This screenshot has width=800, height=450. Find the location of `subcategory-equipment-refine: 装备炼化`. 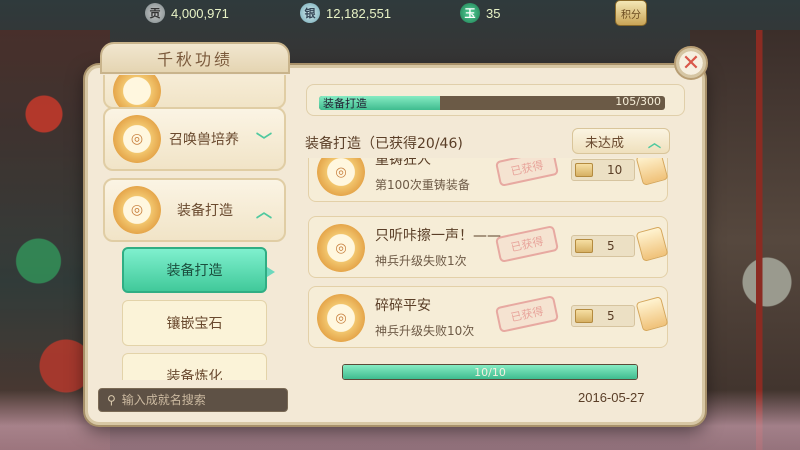

subcategory-equipment-refine: 装备炼化 is located at coordinates (194, 366).